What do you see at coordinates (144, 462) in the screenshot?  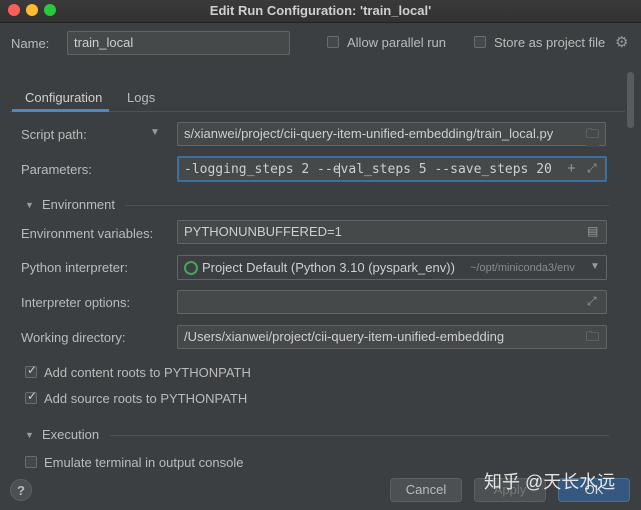 I see `emulate-terminal-label: Emulate terminal in output console` at bounding box center [144, 462].